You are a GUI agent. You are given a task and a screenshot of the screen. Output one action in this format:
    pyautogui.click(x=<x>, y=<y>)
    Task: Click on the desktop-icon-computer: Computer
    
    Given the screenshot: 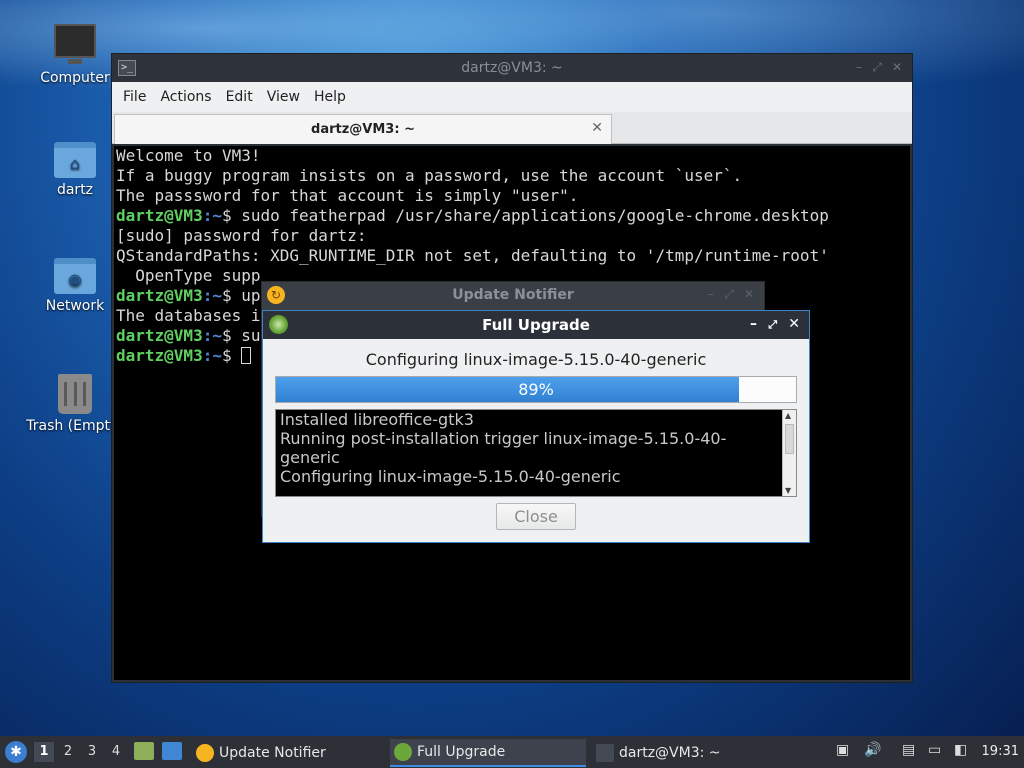 What is the action you would take?
    pyautogui.click(x=75, y=55)
    